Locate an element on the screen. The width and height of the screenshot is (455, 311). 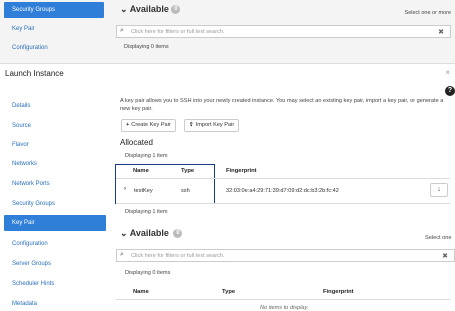
bg-sidebar-item-key-pair: Key Pair is located at coordinates (54, 29).